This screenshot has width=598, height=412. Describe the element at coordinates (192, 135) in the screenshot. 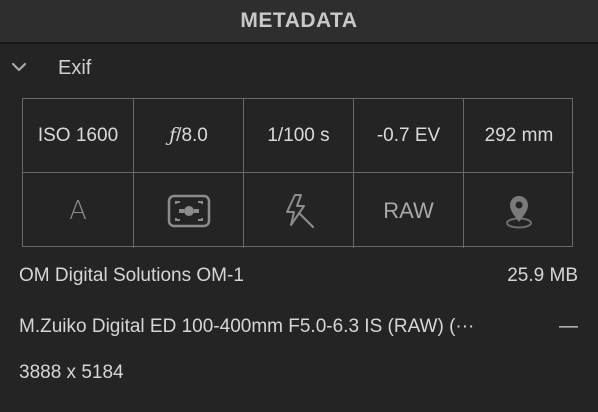

I see `aperture-number: /8.0` at that location.